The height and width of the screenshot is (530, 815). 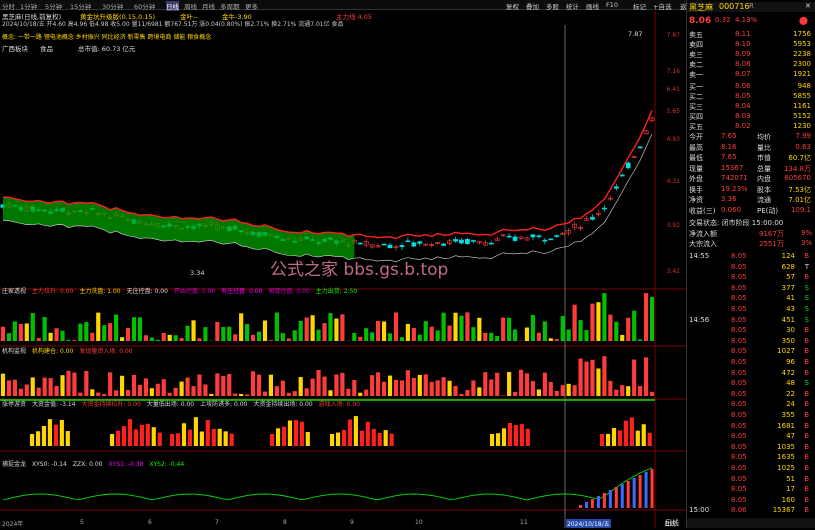 I want to click on stat-row: 最低7.65市值60.7亿, so click(x=751, y=157).